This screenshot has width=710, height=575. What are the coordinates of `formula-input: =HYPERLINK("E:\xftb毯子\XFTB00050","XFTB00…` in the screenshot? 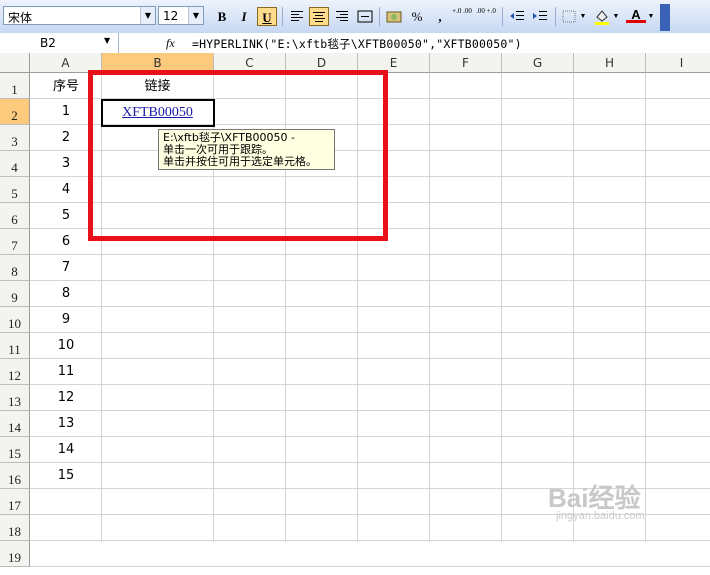 It's located at (357, 44).